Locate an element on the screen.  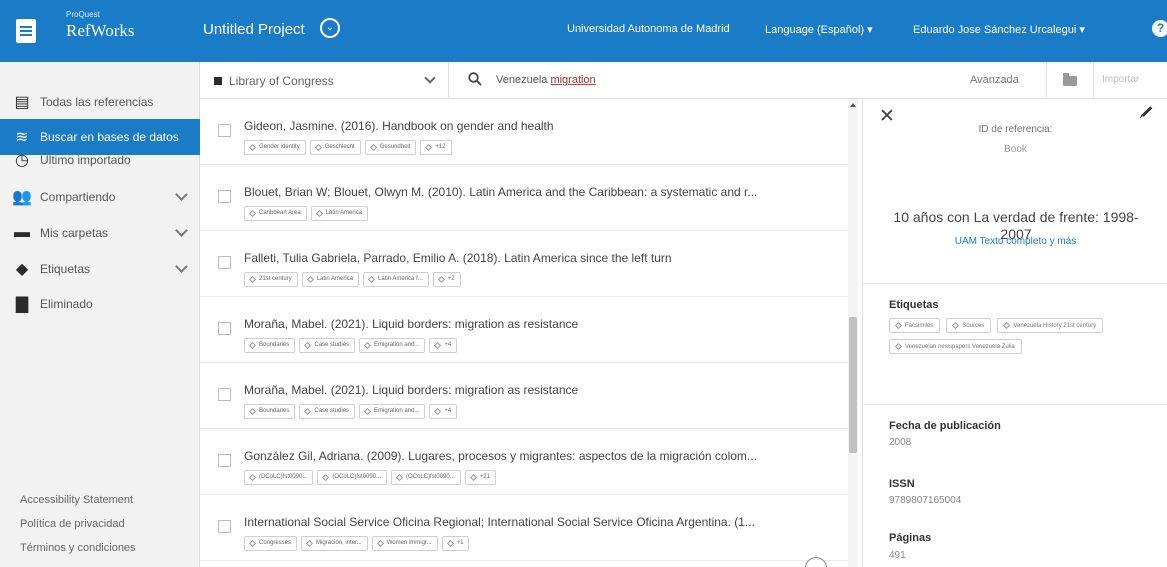
edit-pencil-icon is located at coordinates (1147, 111).